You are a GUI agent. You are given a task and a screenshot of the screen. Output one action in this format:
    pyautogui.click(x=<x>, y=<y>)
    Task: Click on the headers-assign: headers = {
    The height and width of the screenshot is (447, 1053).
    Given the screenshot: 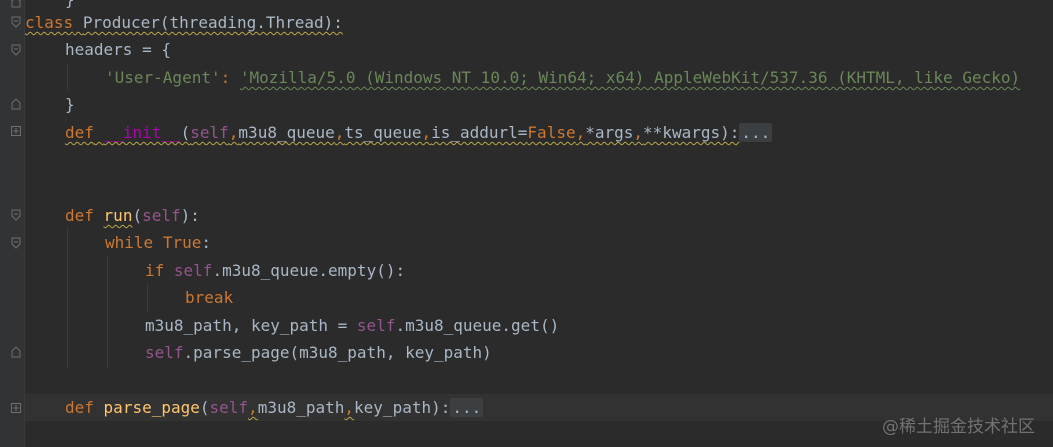 What is the action you would take?
    pyautogui.click(x=118, y=49)
    